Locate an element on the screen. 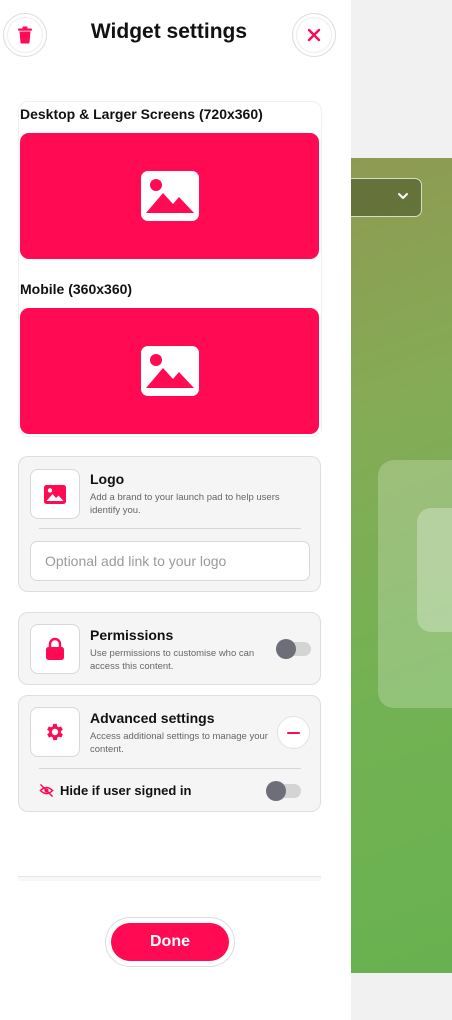 This screenshot has height=1020, width=452. logo-upload-button is located at coordinates (55, 494).